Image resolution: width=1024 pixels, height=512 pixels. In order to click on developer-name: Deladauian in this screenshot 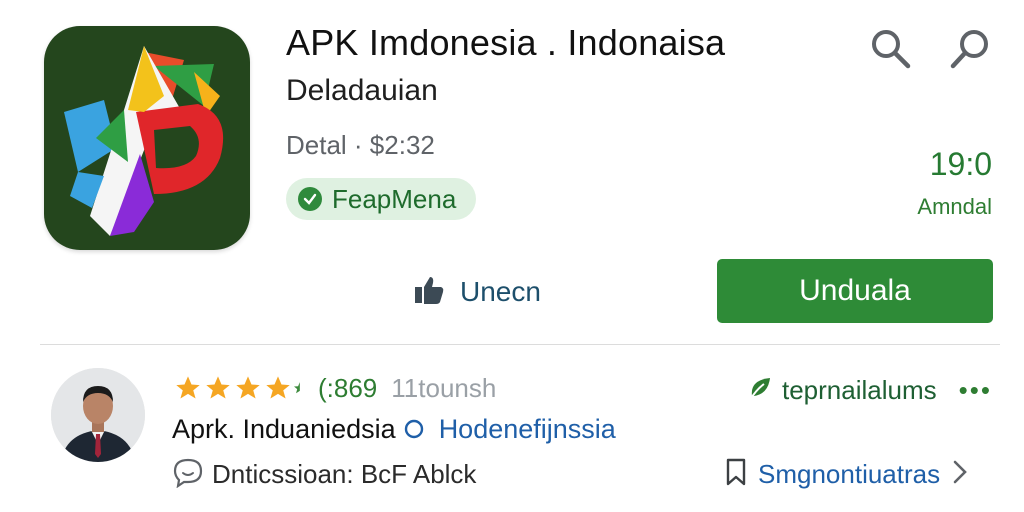, I will do `click(362, 91)`.